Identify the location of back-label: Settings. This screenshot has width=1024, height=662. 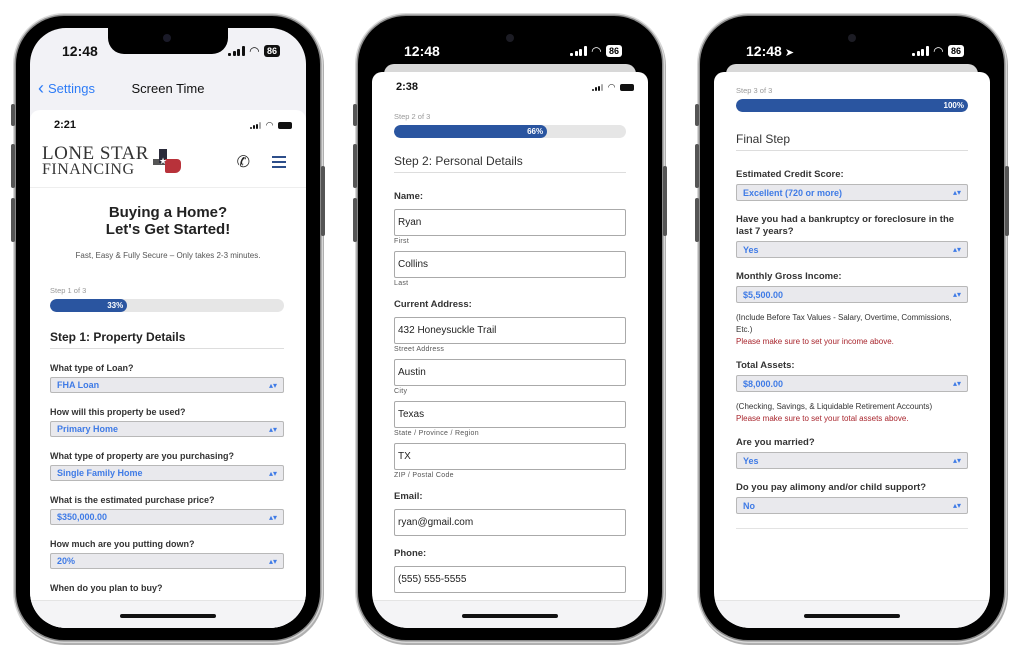
(71, 88).